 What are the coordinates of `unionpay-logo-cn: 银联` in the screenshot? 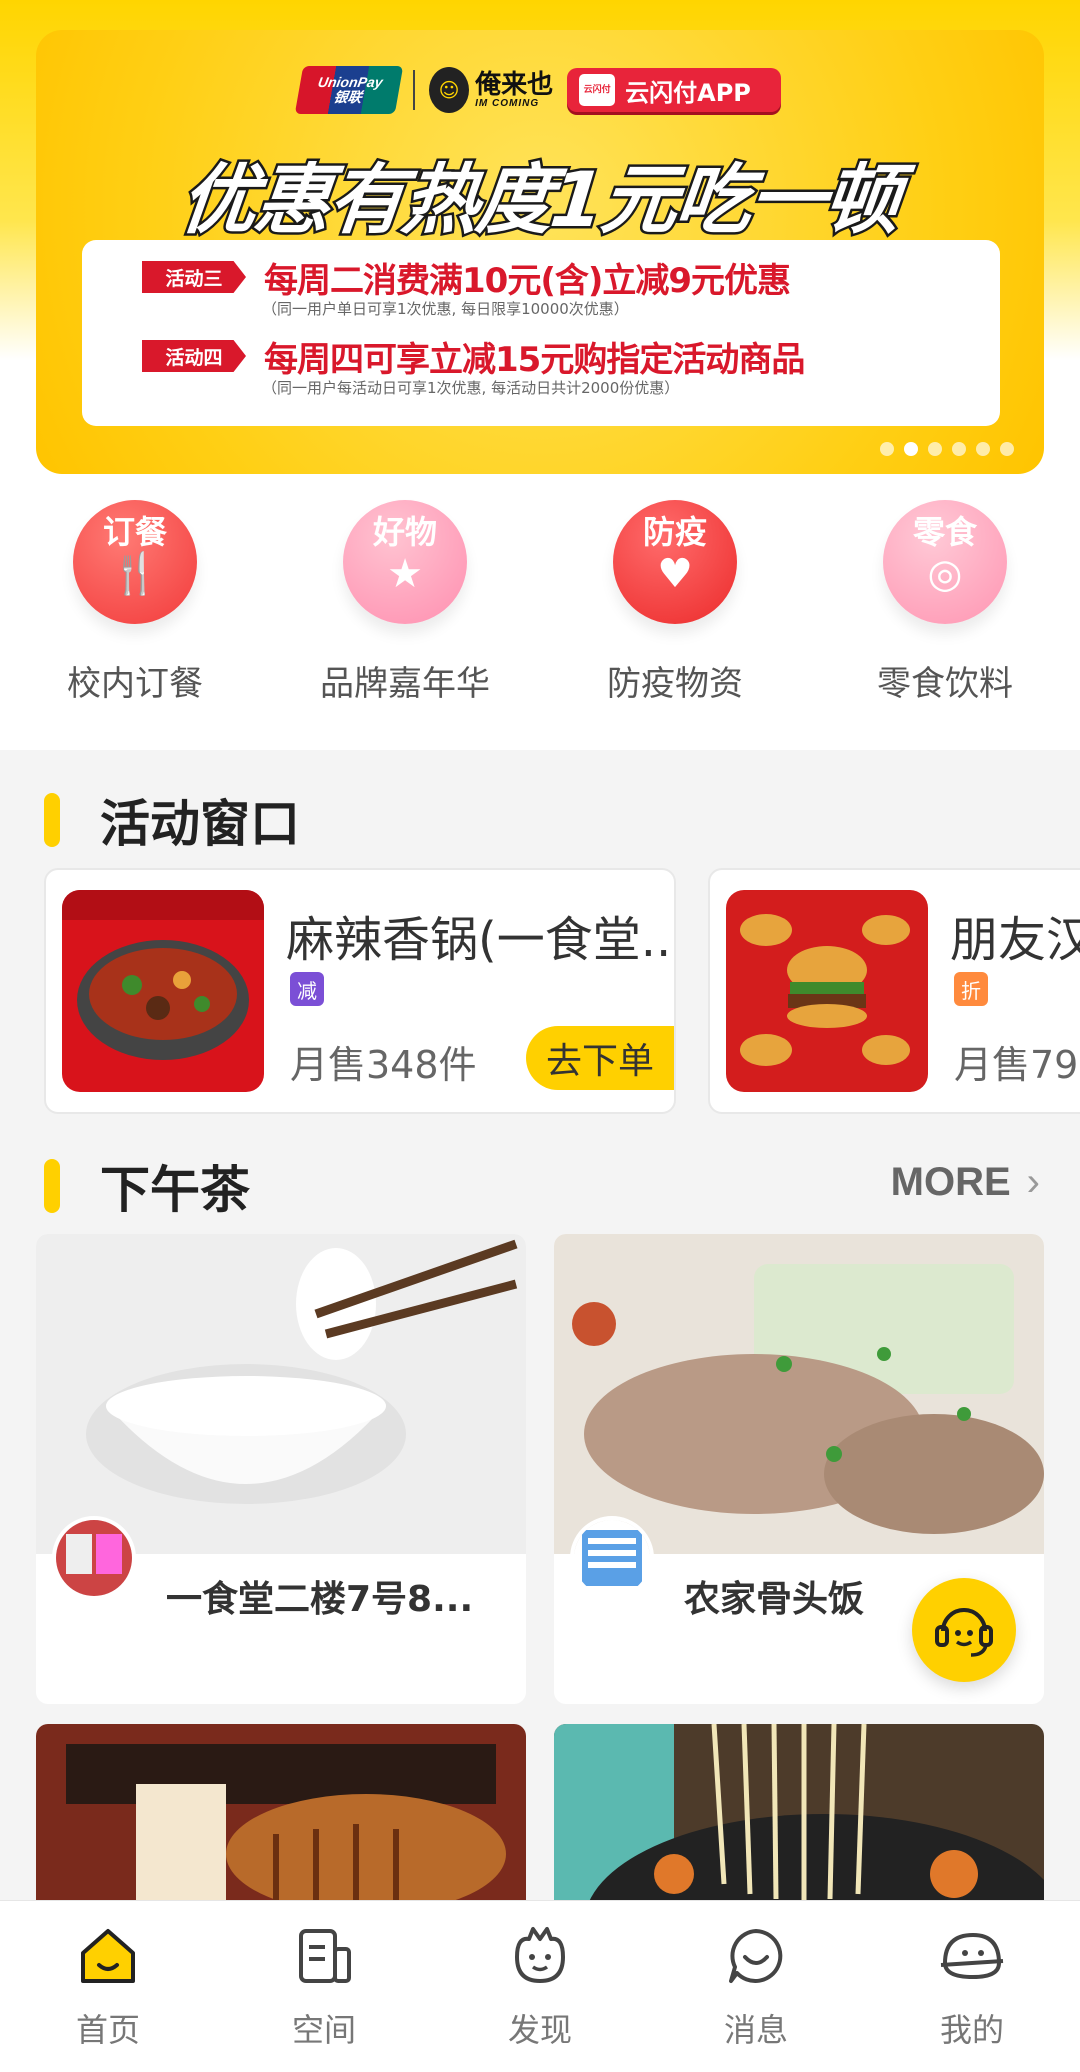 It's located at (348, 97).